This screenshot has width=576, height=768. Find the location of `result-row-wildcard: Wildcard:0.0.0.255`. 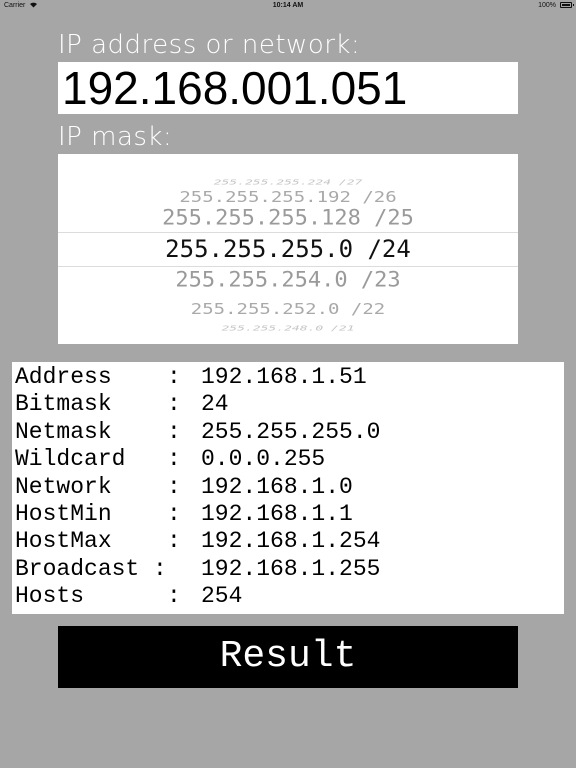

result-row-wildcard: Wildcard:0.0.0.255 is located at coordinates (170, 459).